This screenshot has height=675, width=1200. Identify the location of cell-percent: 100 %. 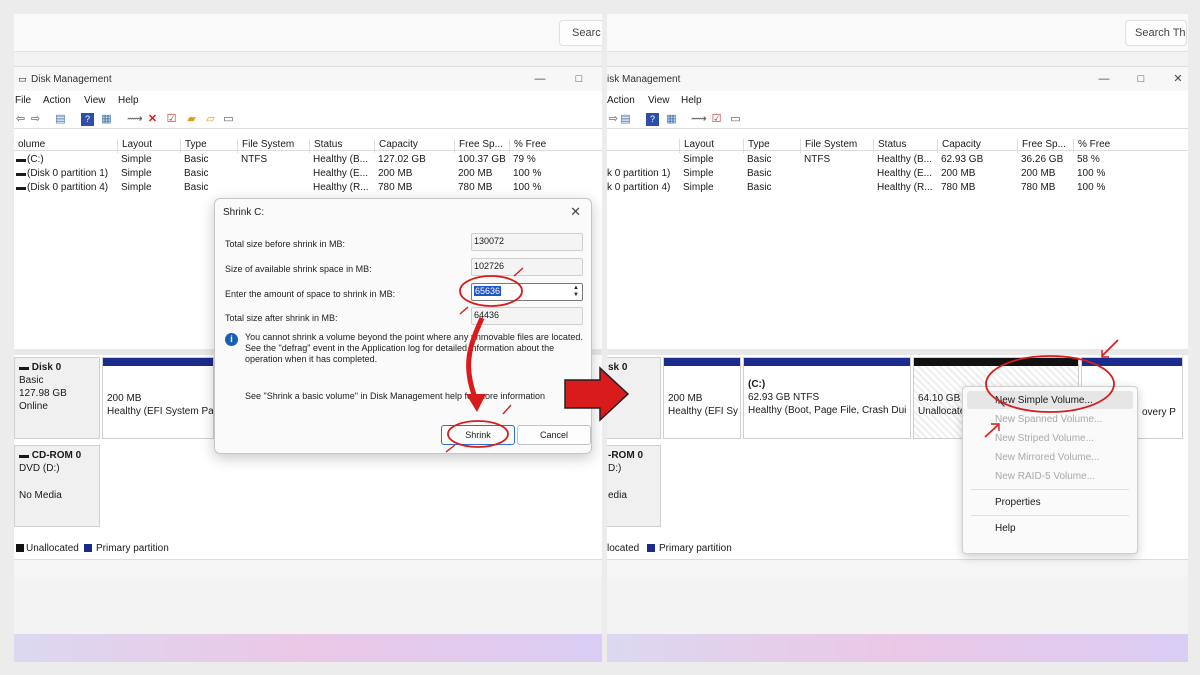
(1091, 187).